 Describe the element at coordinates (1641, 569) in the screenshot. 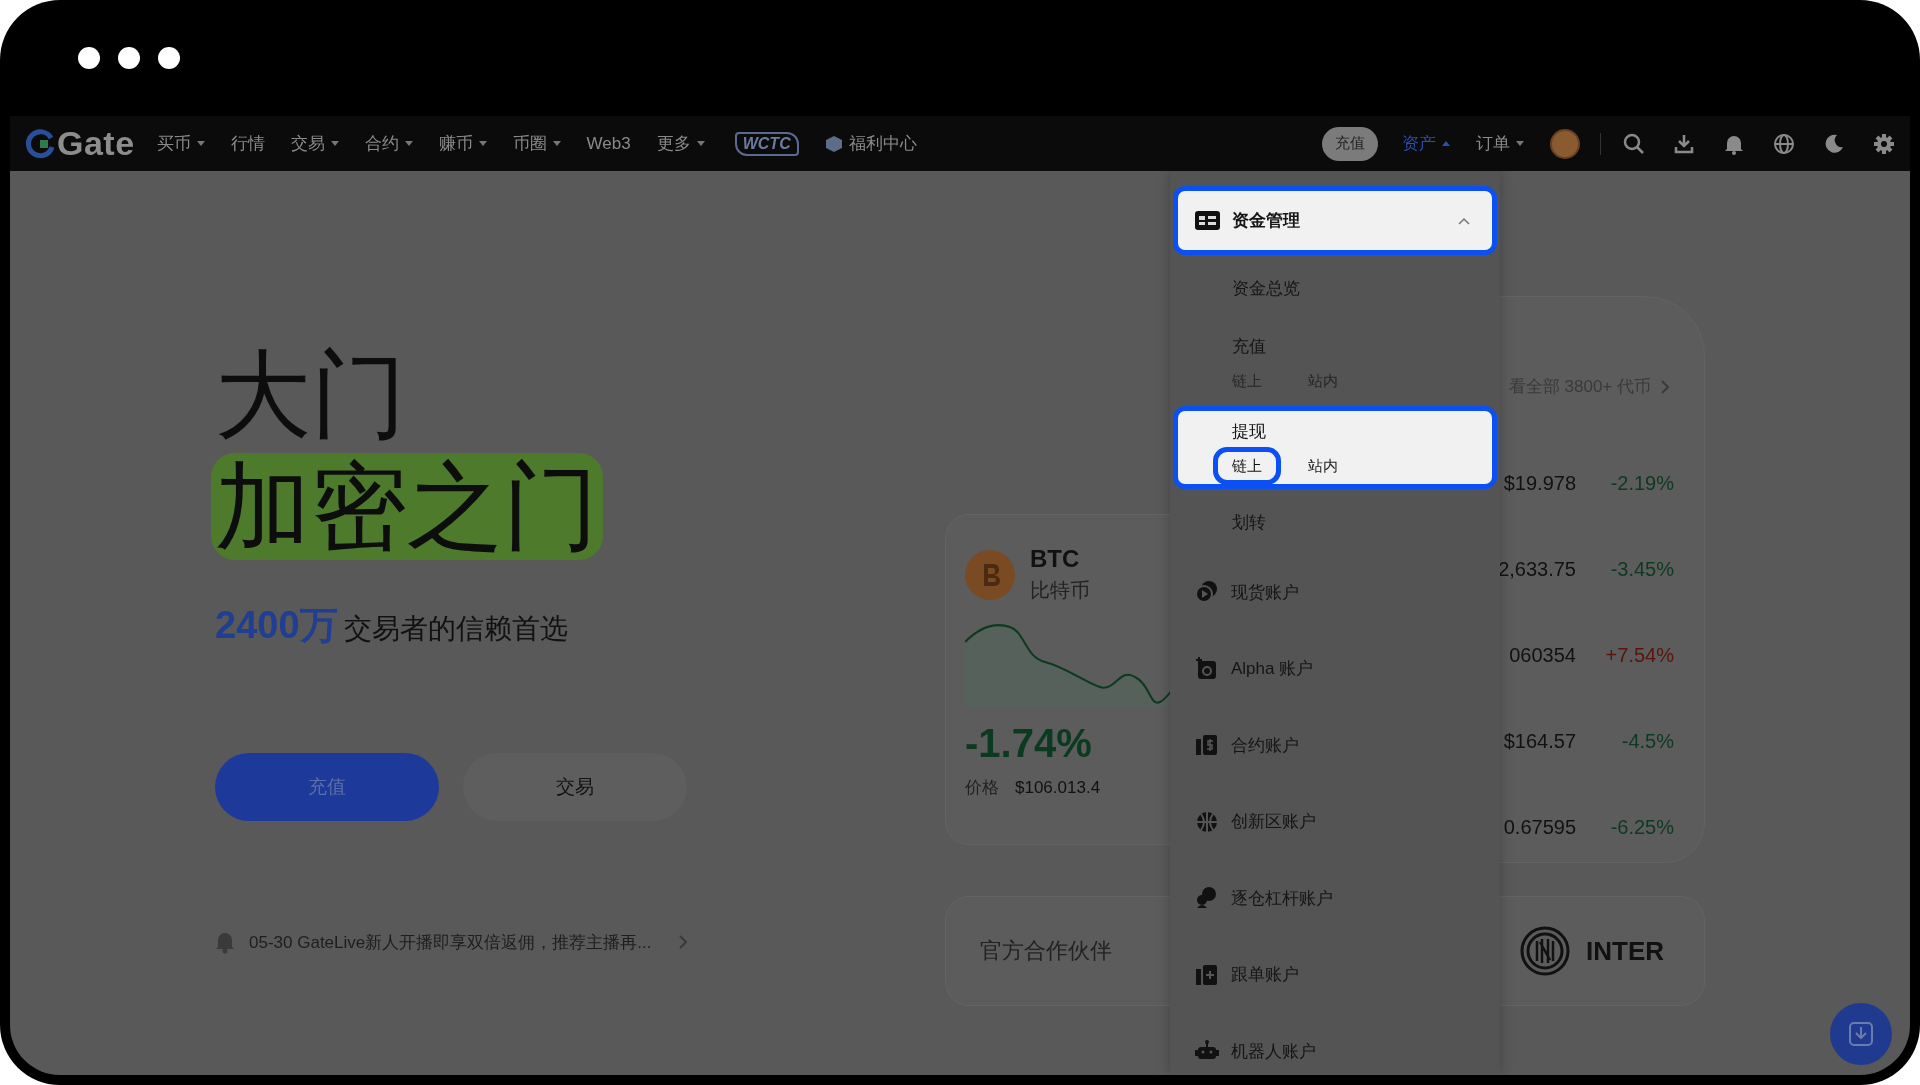

I see `price-change: -3.45%` at that location.